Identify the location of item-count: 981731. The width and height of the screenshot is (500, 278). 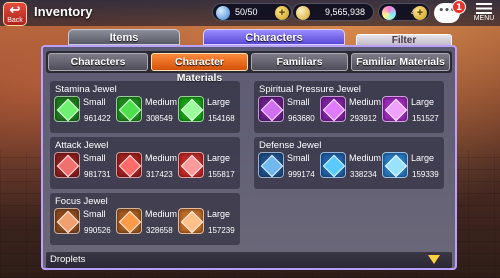
(97, 174).